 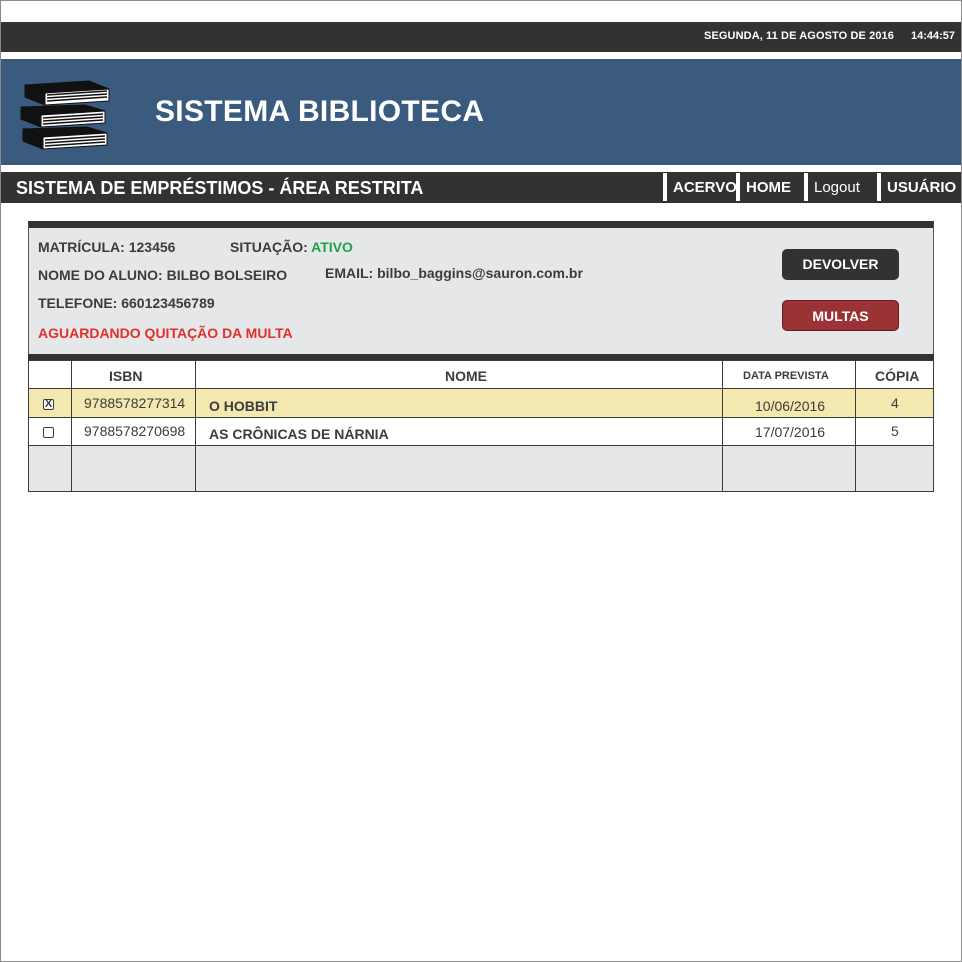 What do you see at coordinates (135, 431) in the screenshot?
I see `table-cell-isbn: 9788578270698` at bounding box center [135, 431].